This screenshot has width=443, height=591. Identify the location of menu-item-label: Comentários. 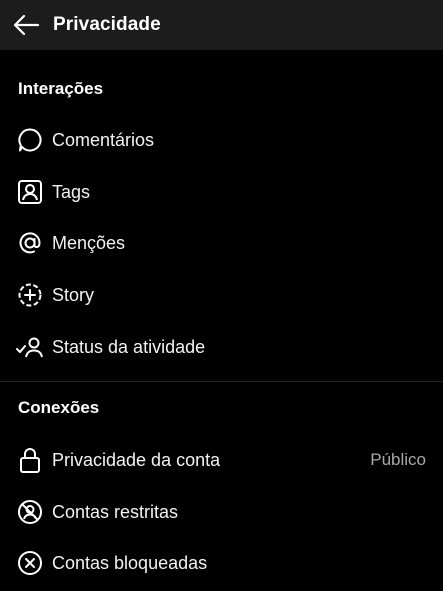
(103, 139).